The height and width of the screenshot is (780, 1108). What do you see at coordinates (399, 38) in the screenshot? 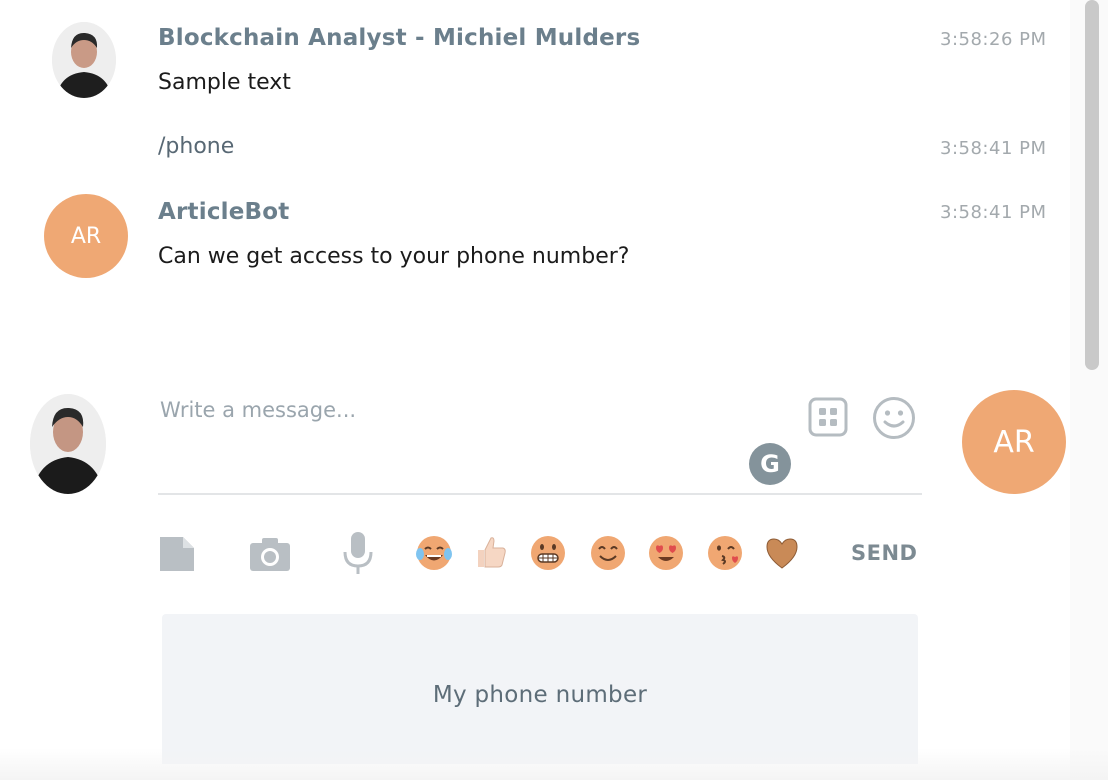
I see `sender-name: Blockchain Analyst - Michiel Mulders` at bounding box center [399, 38].